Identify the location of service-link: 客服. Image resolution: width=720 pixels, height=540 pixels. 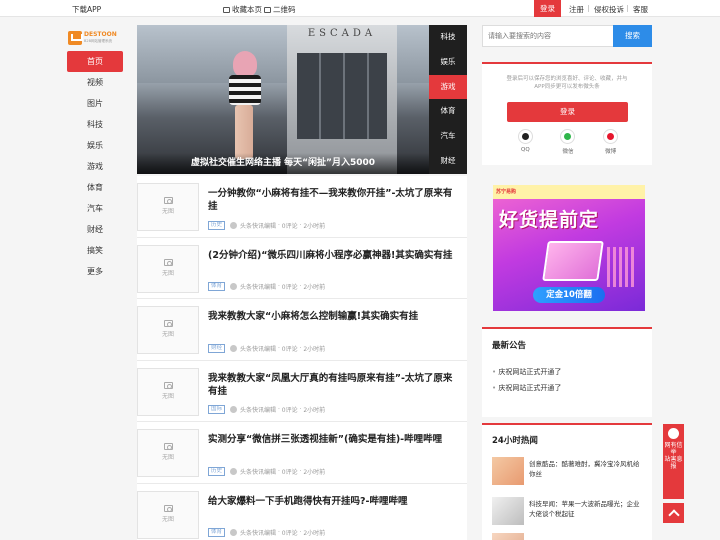
(640, 9).